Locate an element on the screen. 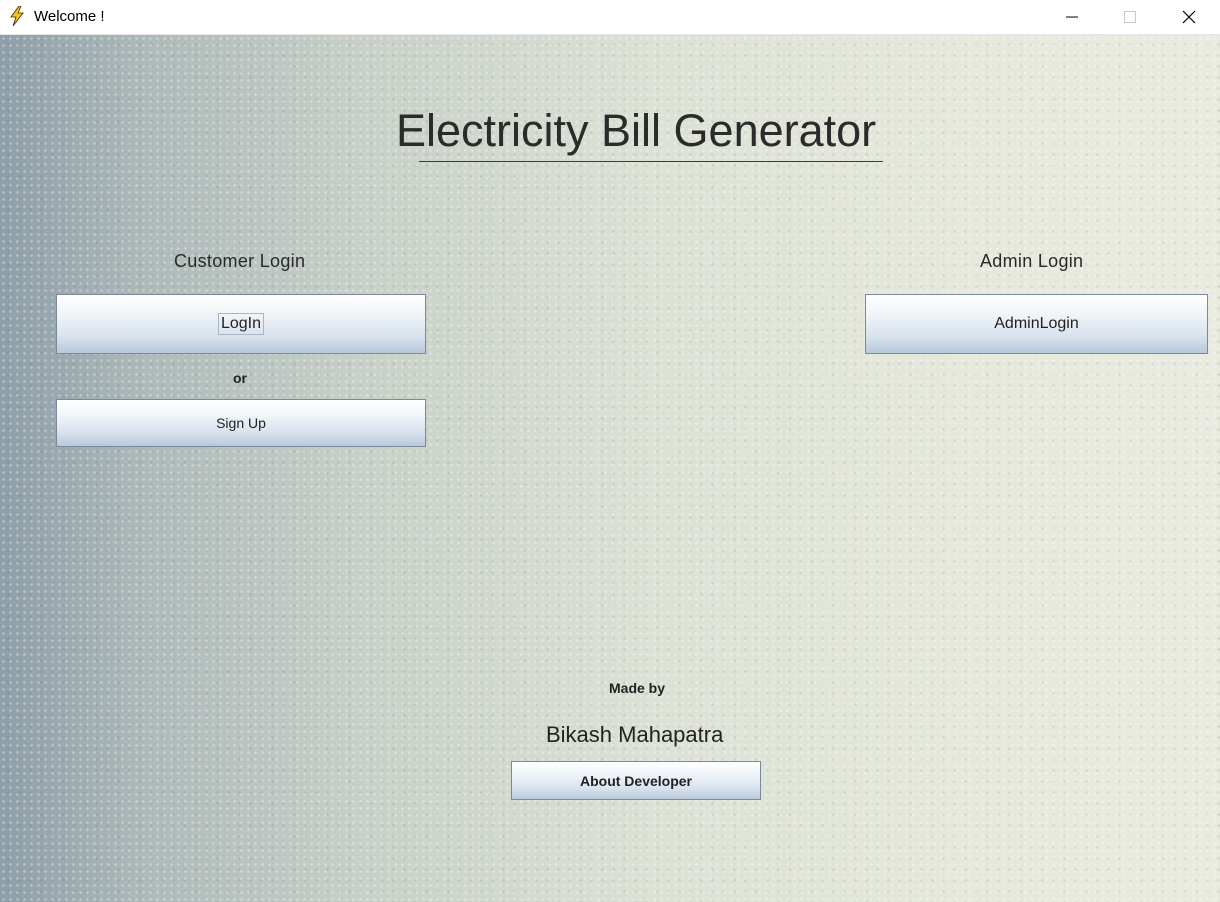  or-separator: or is located at coordinates (240, 378).